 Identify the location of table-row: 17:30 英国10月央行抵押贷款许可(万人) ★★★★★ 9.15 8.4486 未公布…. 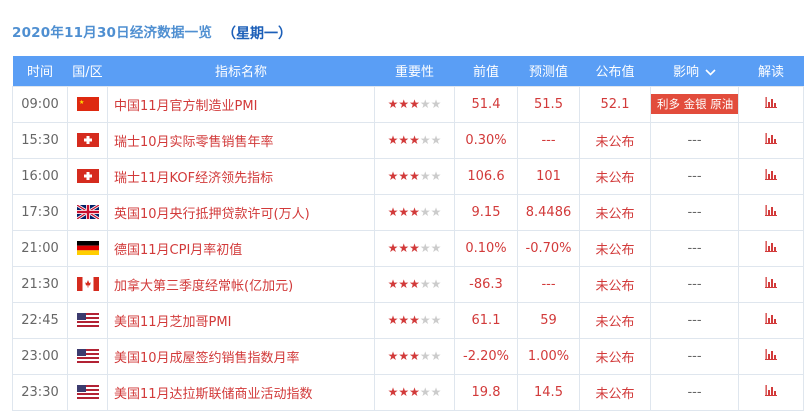
(408, 212).